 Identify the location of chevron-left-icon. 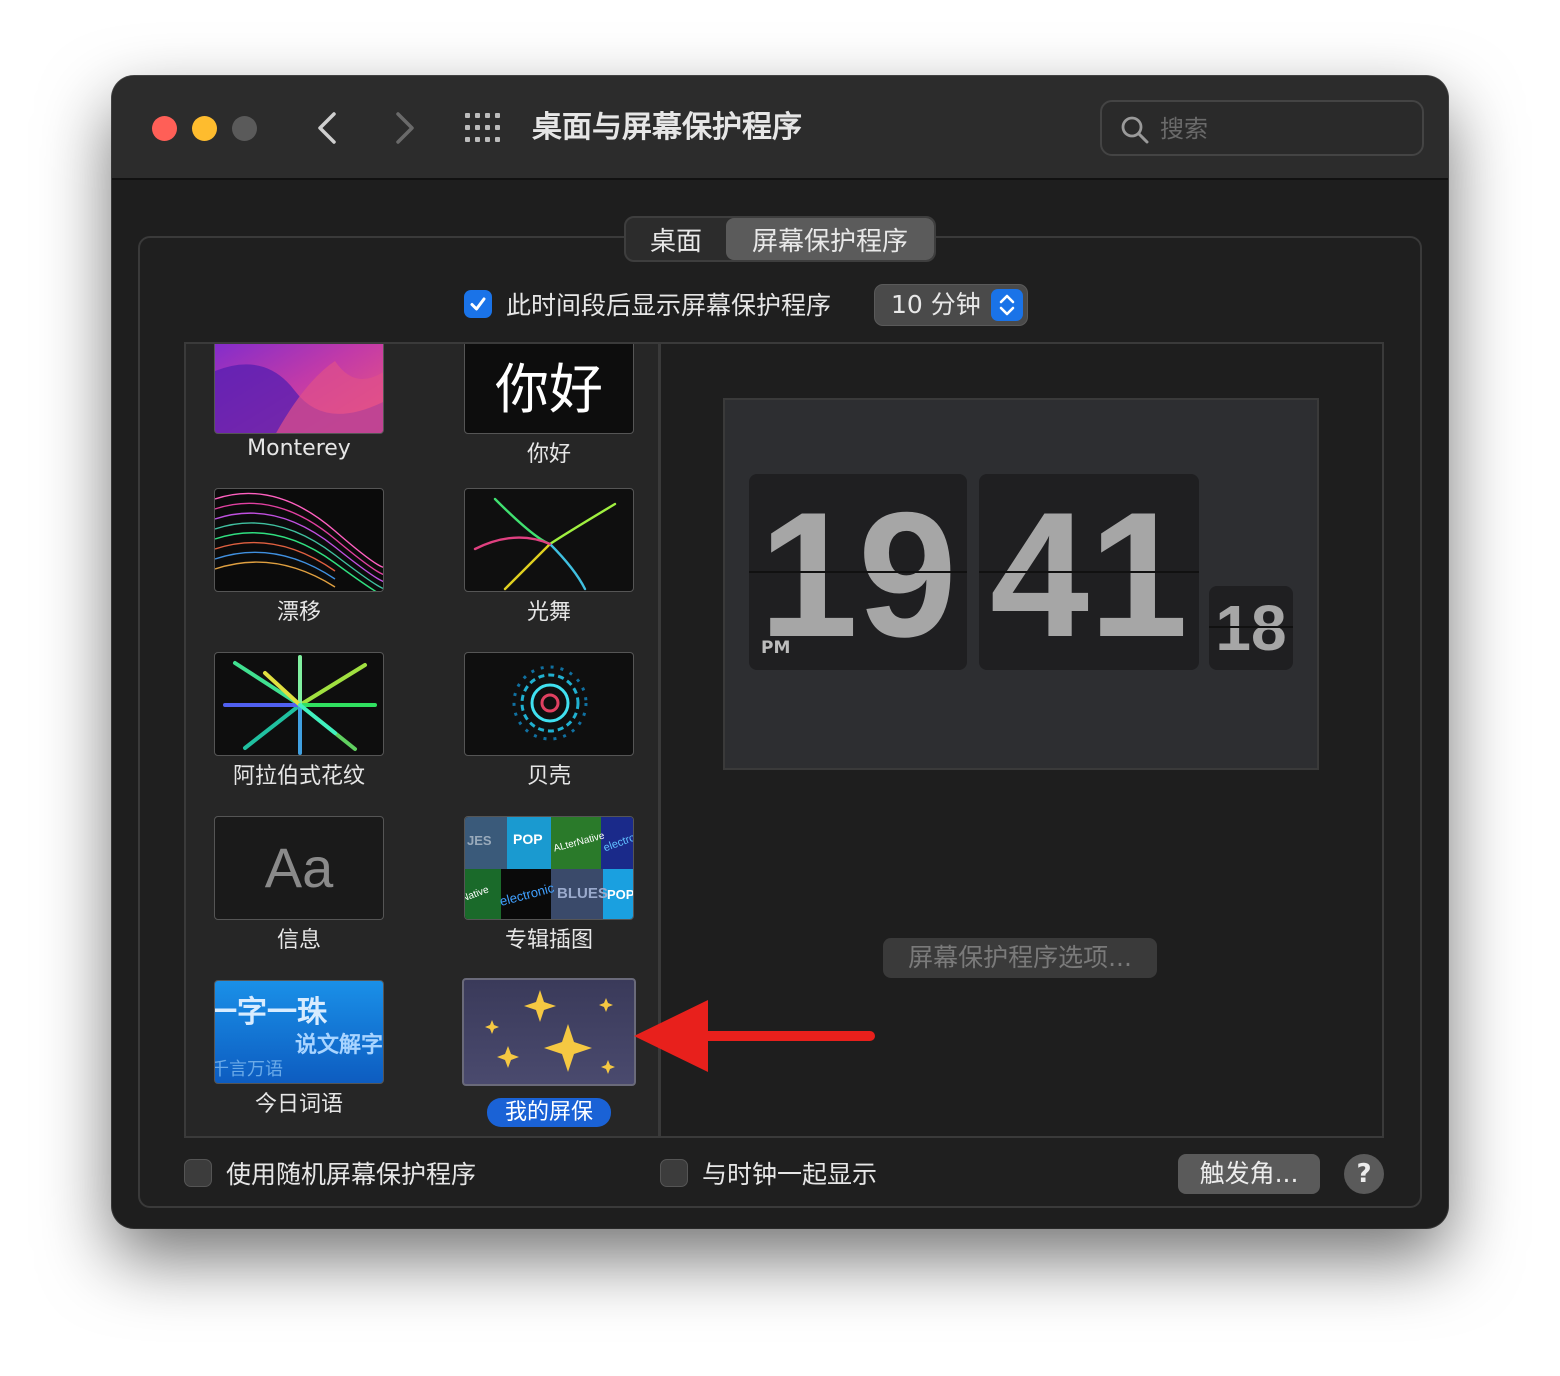
(327, 128).